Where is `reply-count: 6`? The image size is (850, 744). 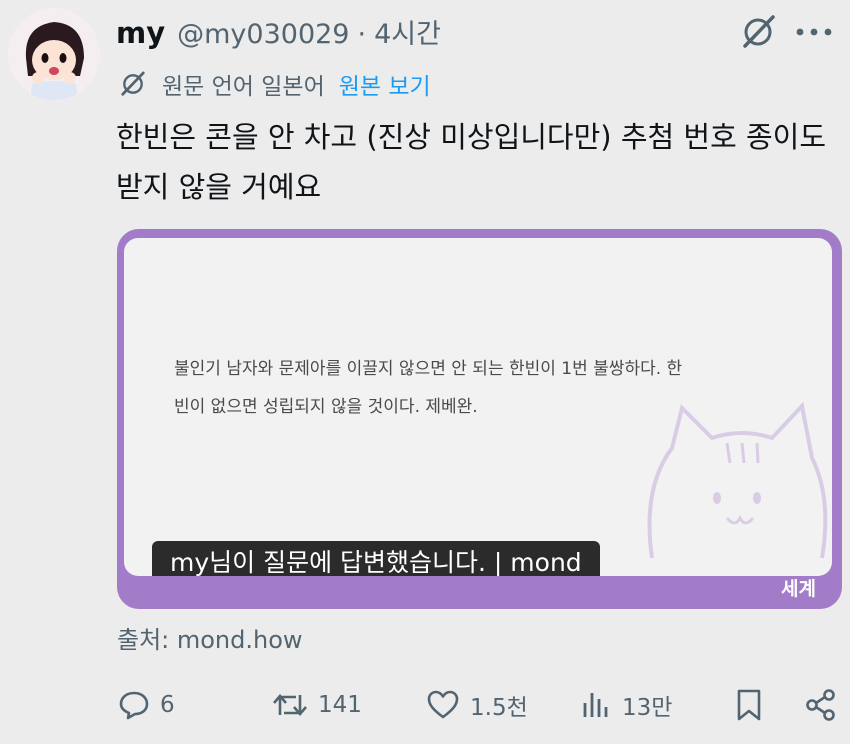
reply-count: 6 is located at coordinates (167, 705).